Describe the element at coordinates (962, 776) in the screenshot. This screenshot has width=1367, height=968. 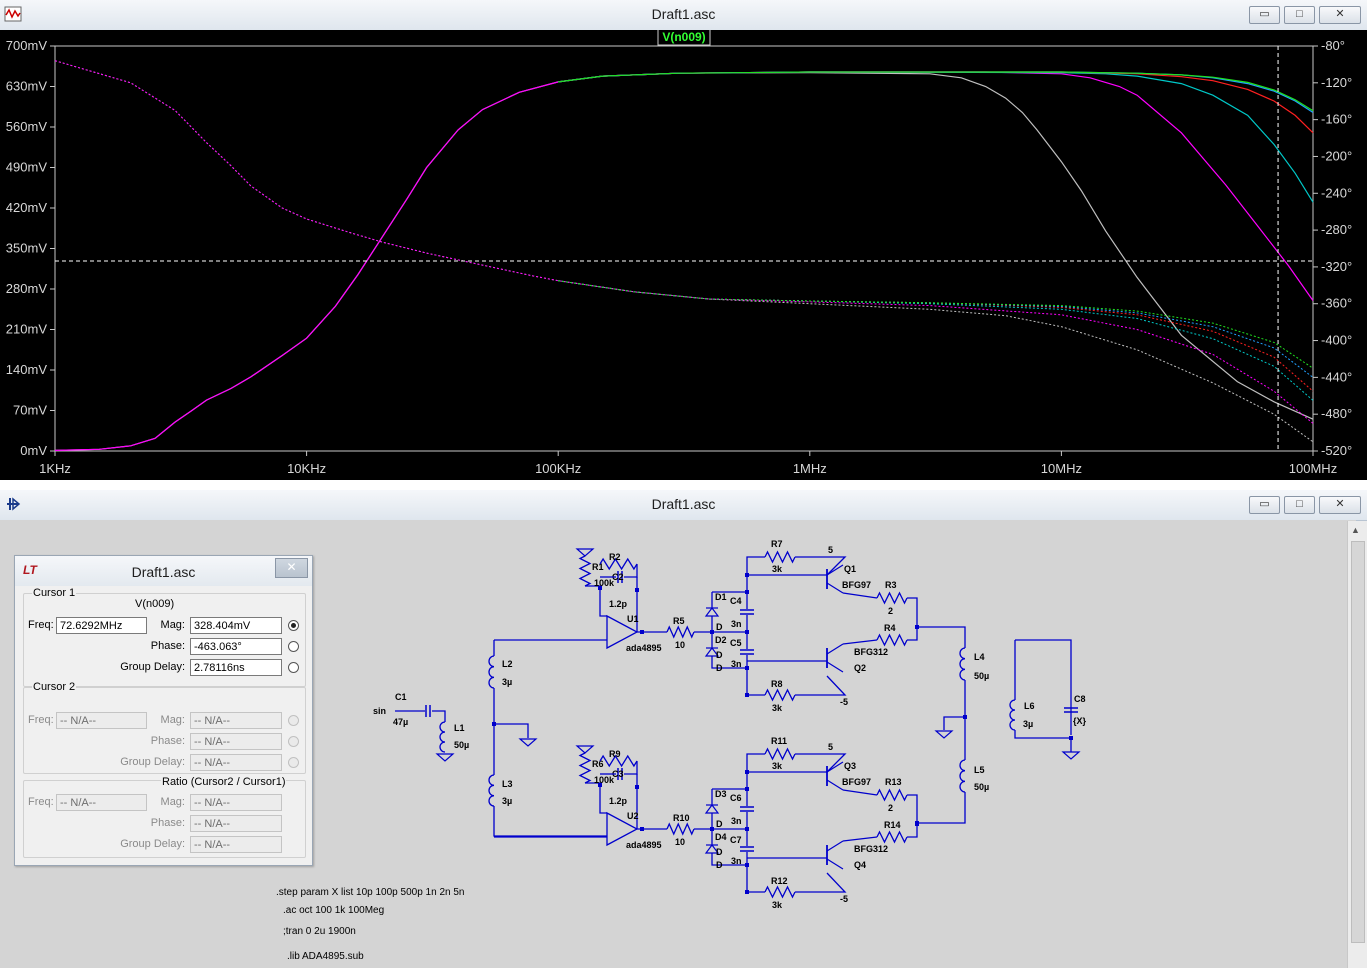
I see `inductor-l5` at that location.